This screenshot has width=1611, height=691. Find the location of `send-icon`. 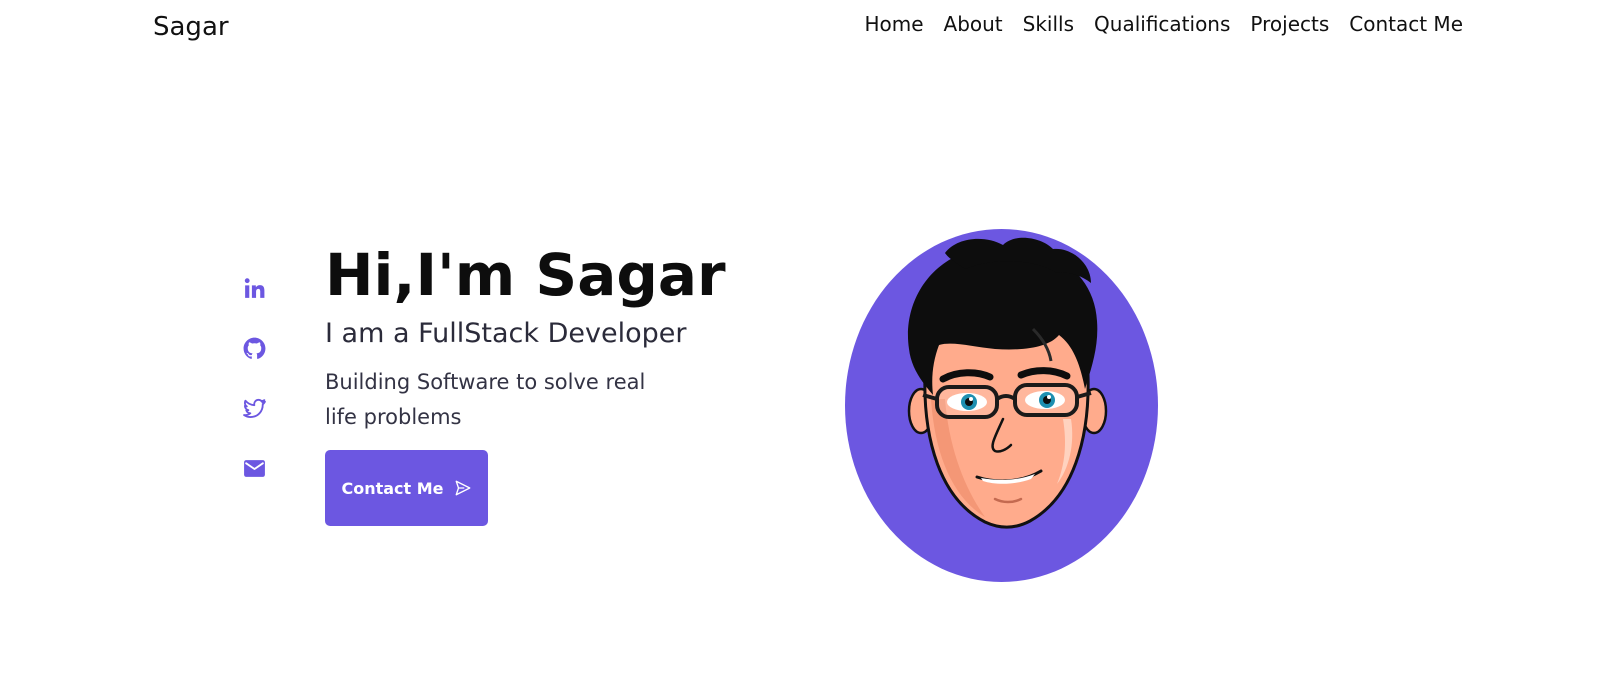

send-icon is located at coordinates (462, 488).